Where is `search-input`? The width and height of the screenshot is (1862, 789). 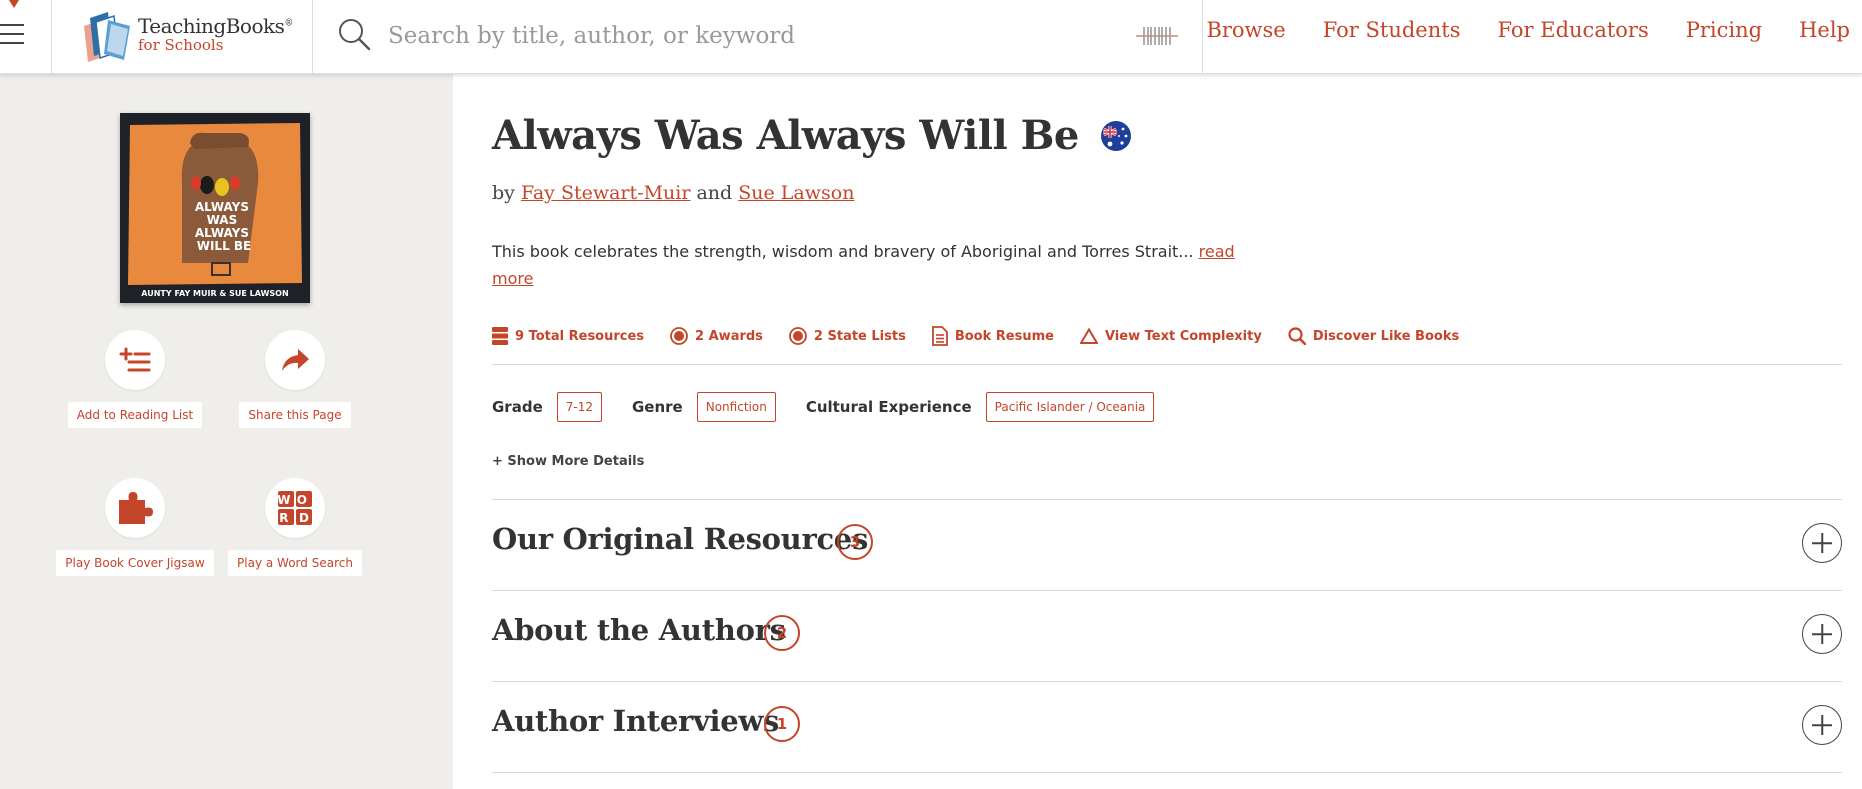
search-input is located at coordinates (748, 36).